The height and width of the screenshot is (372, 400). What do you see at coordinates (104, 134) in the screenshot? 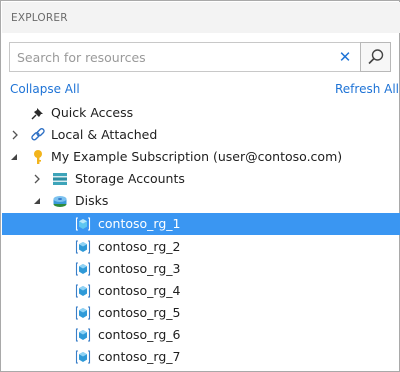
I see `tree-item-label: Local & Attached` at bounding box center [104, 134].